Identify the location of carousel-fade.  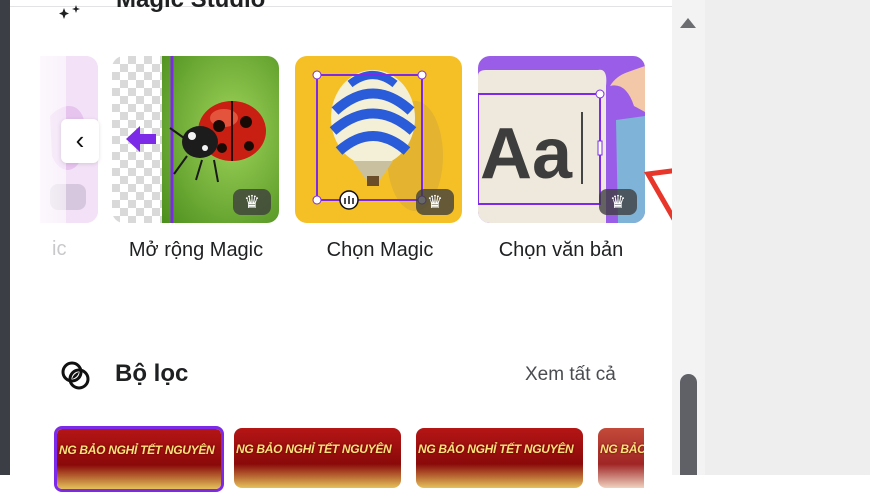
(38, 175).